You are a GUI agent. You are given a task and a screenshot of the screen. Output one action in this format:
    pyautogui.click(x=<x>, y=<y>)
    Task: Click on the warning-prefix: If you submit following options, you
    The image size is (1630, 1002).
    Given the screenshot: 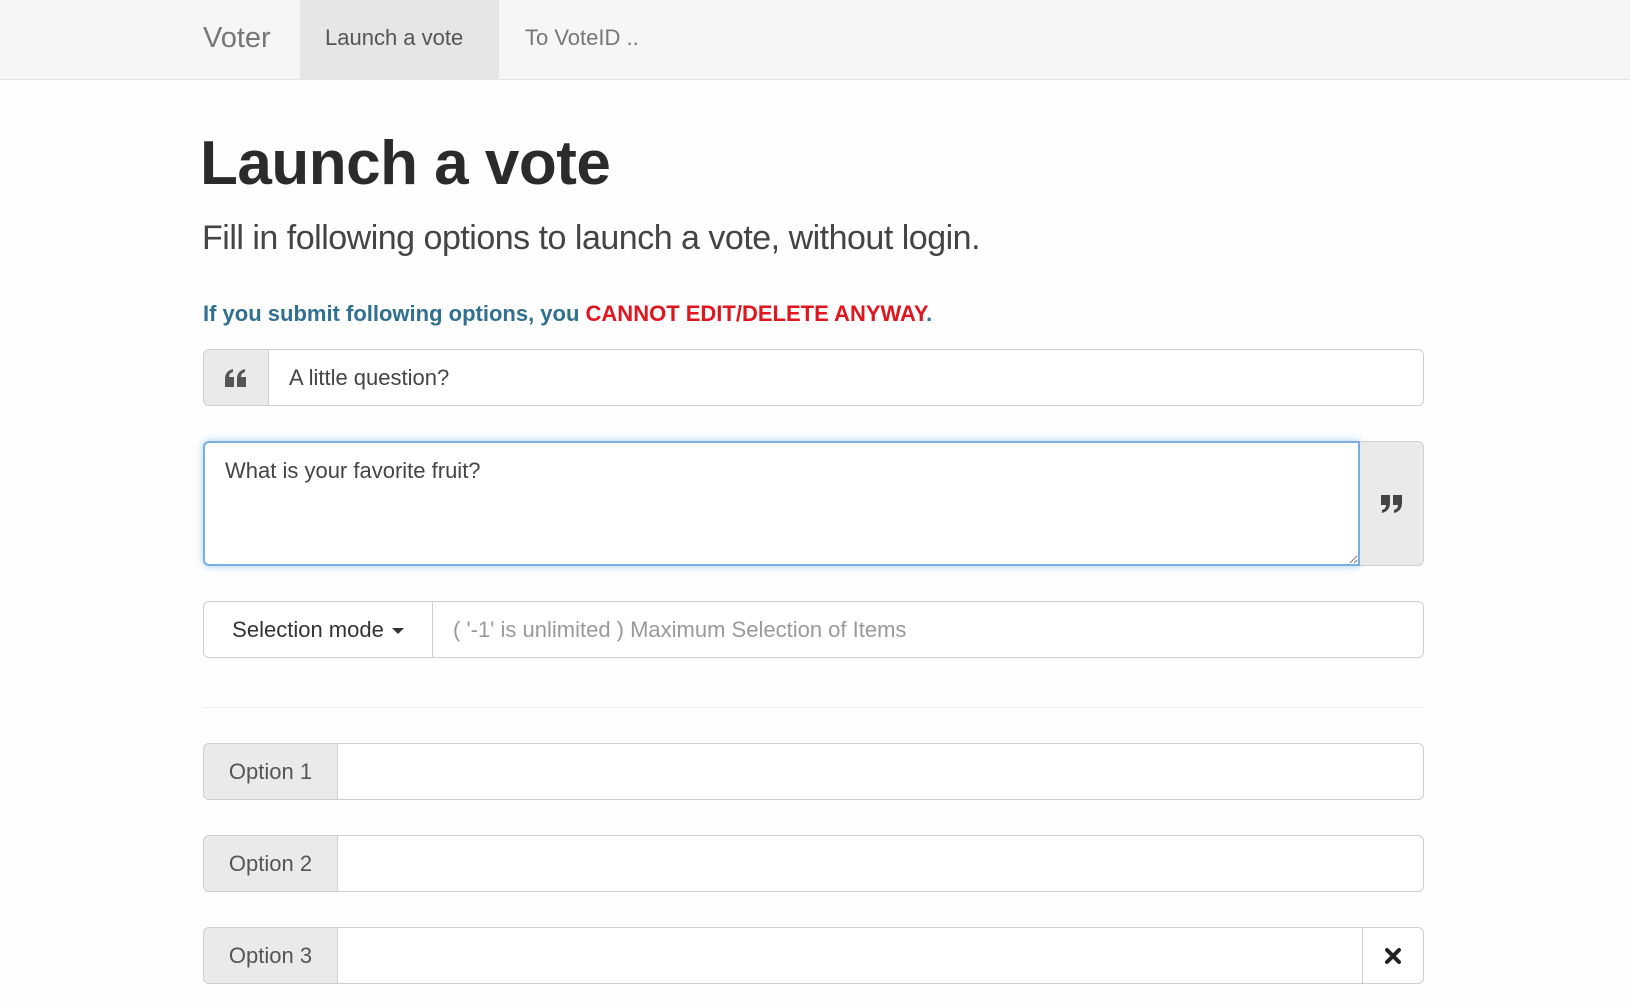 What is the action you would take?
    pyautogui.click(x=394, y=313)
    